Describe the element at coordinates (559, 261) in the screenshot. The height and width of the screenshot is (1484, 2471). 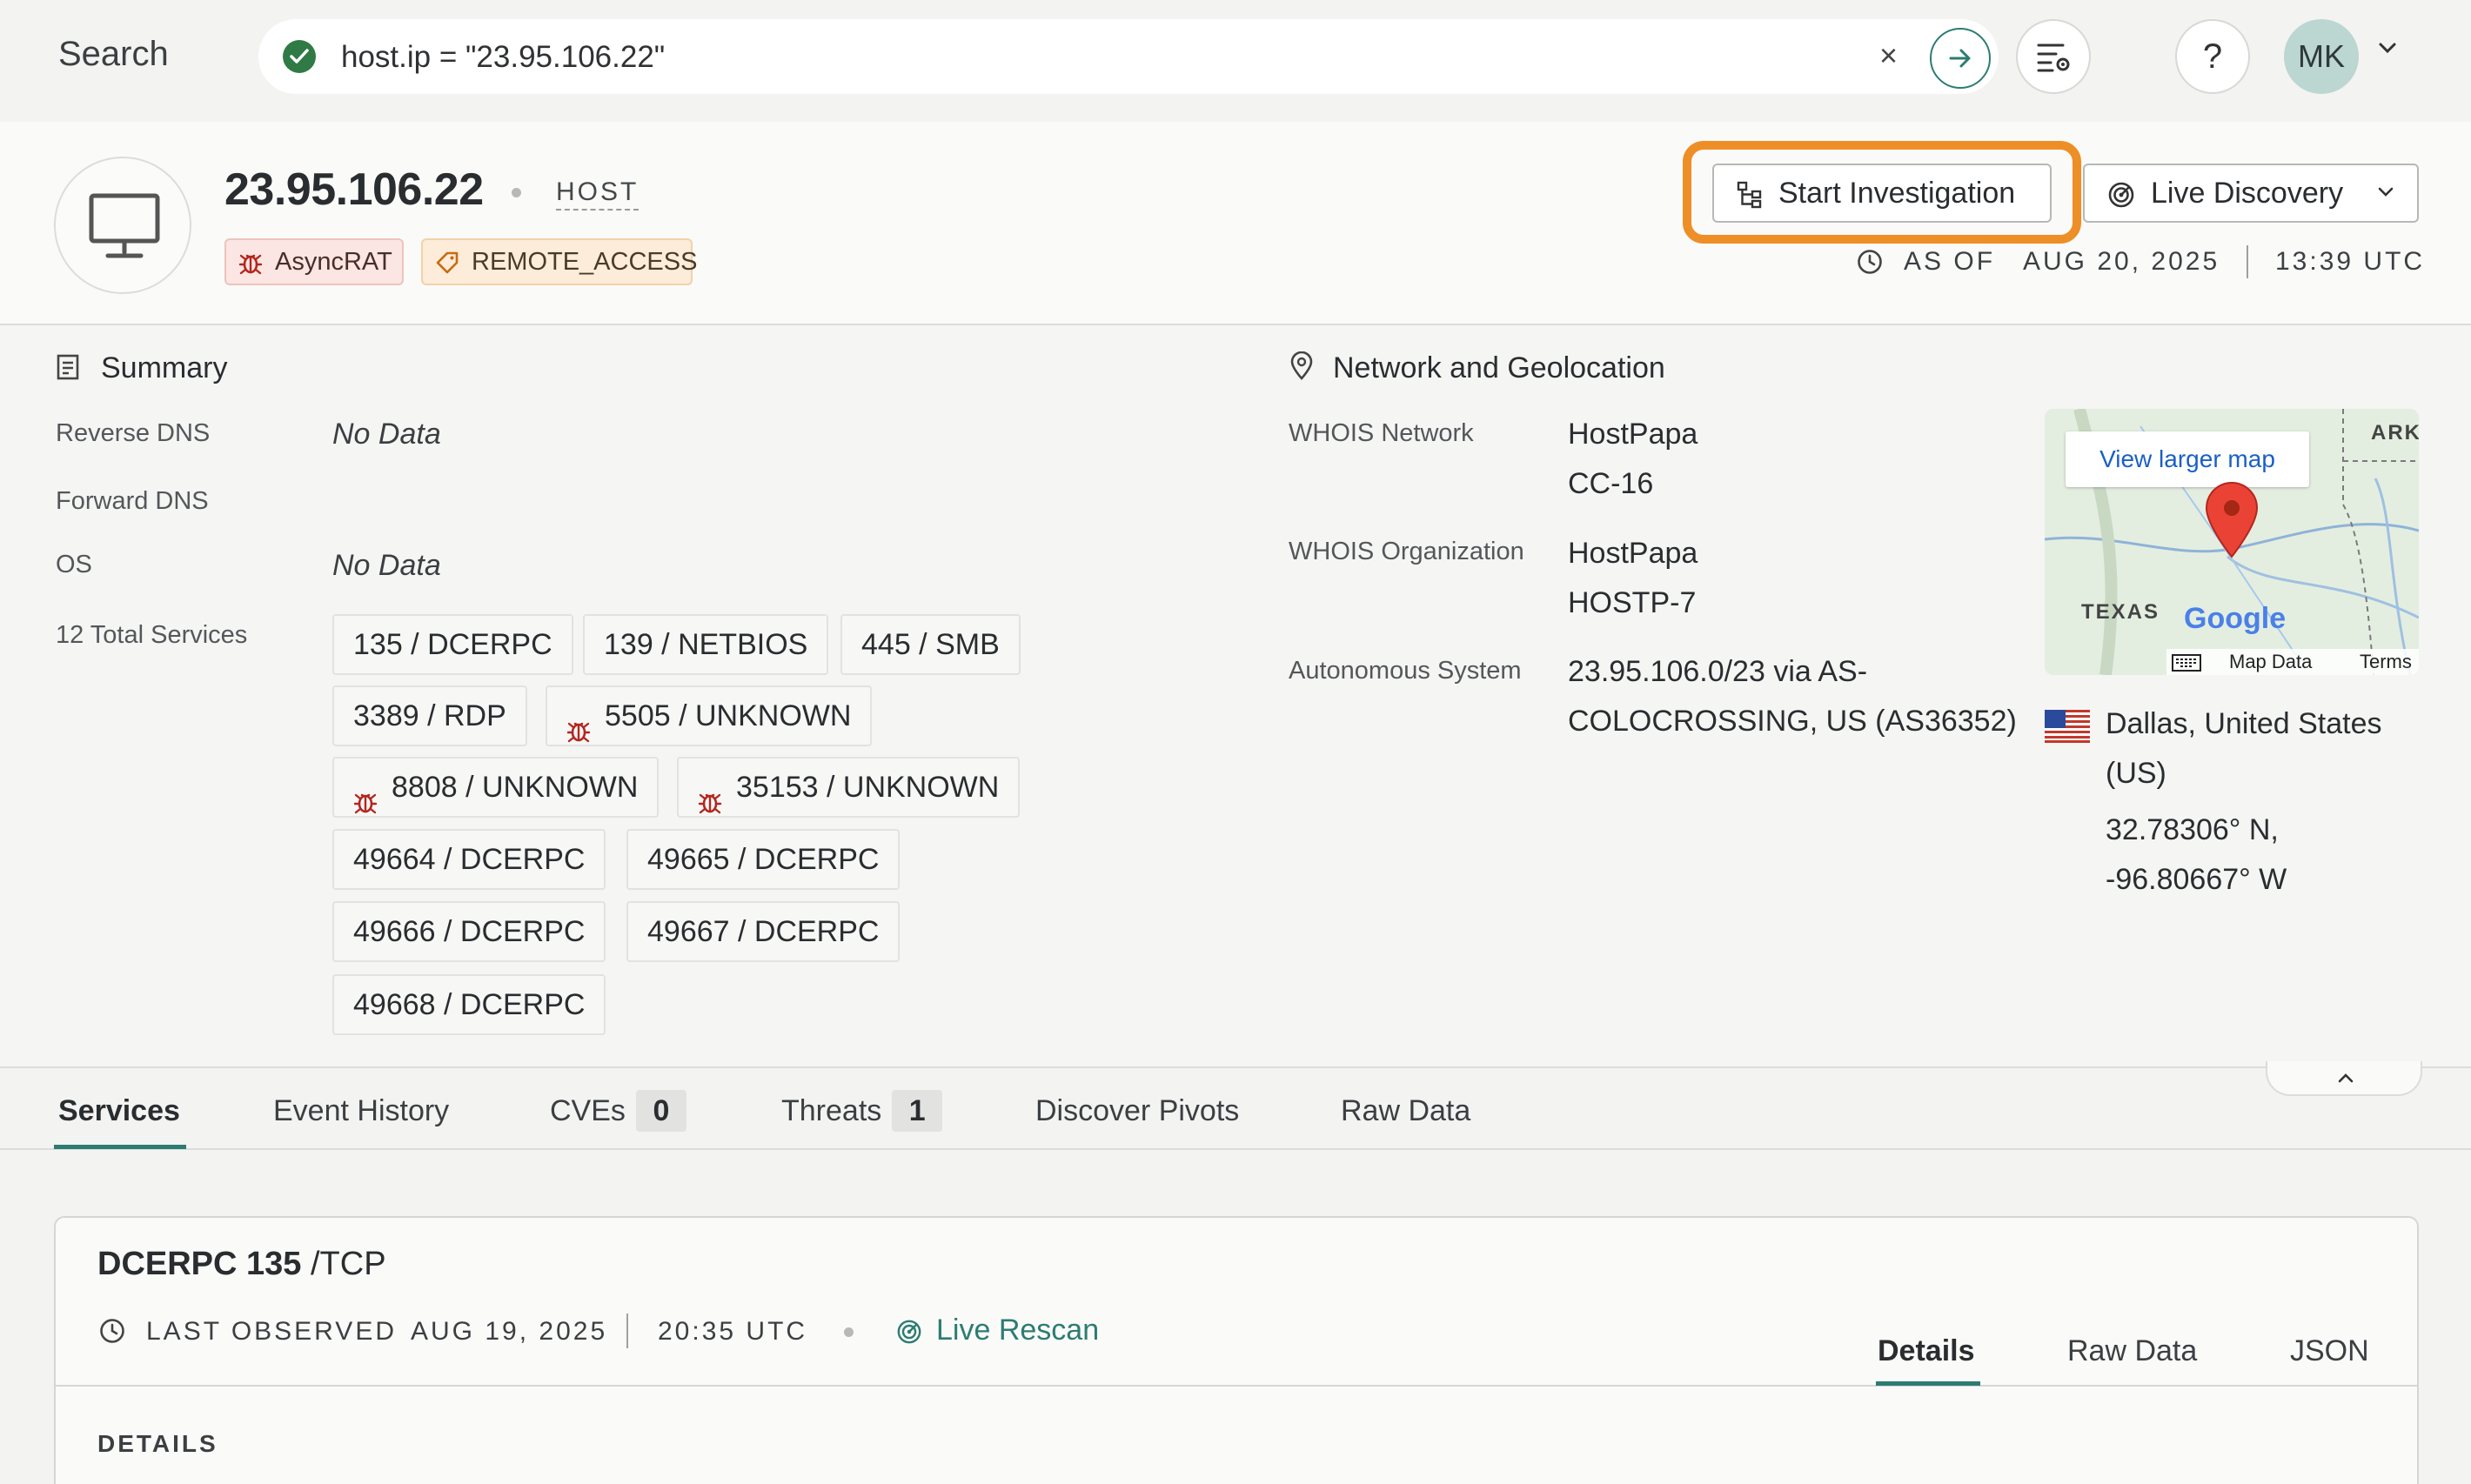
I see `tag-remote-access: REMOTE_ACCESS` at that location.